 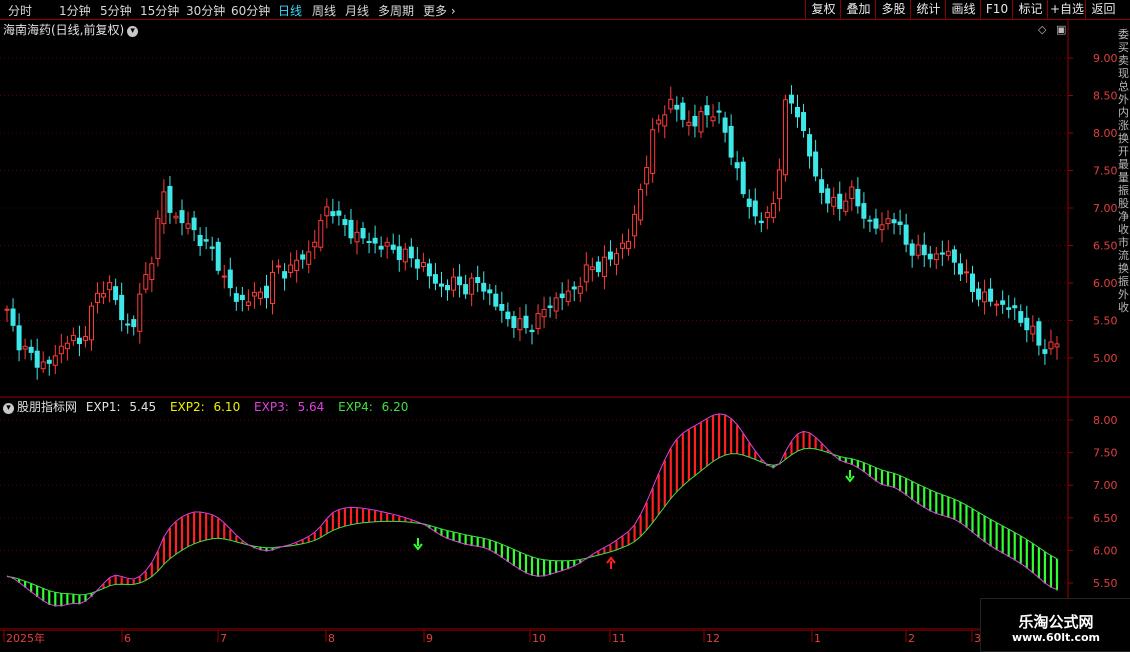 I want to click on mark-button: 标记, so click(x=1030, y=9).